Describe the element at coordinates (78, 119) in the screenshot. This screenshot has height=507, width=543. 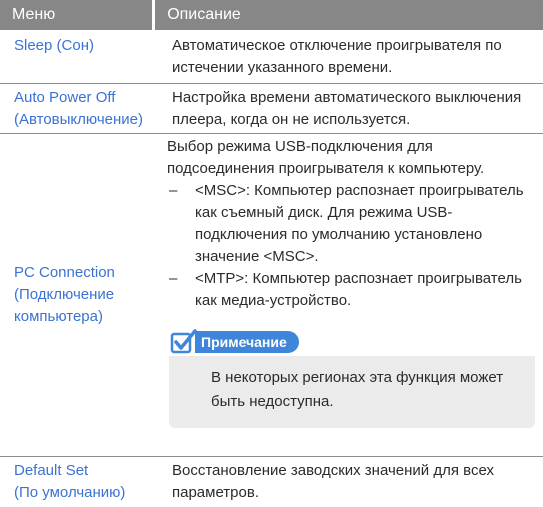
I see `menu-item-sublabel: (Автовыключение)` at that location.